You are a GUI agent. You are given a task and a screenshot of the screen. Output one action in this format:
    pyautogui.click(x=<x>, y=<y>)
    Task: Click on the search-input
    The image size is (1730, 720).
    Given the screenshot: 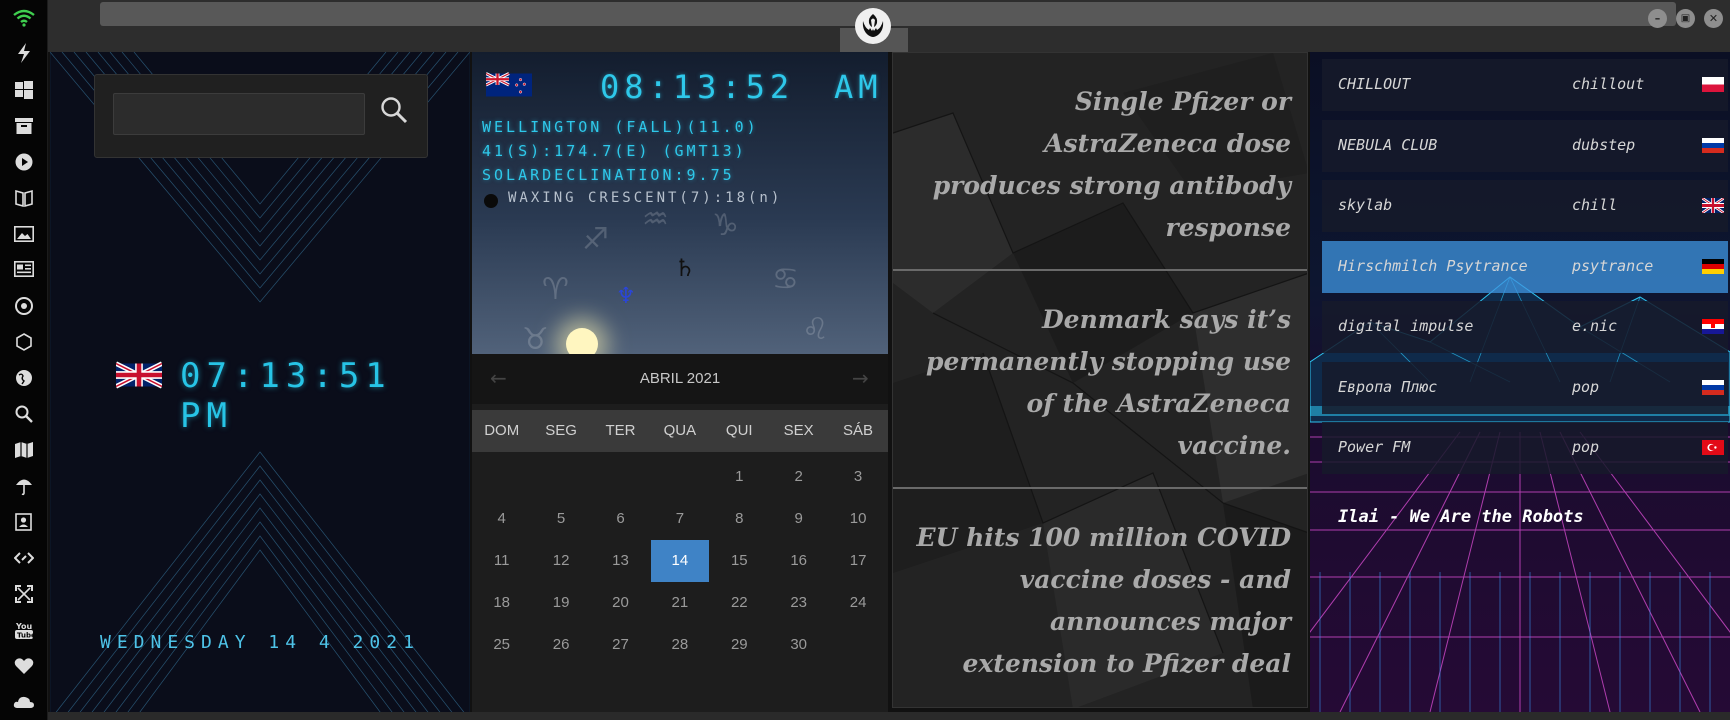 What is the action you would take?
    pyautogui.click(x=239, y=114)
    